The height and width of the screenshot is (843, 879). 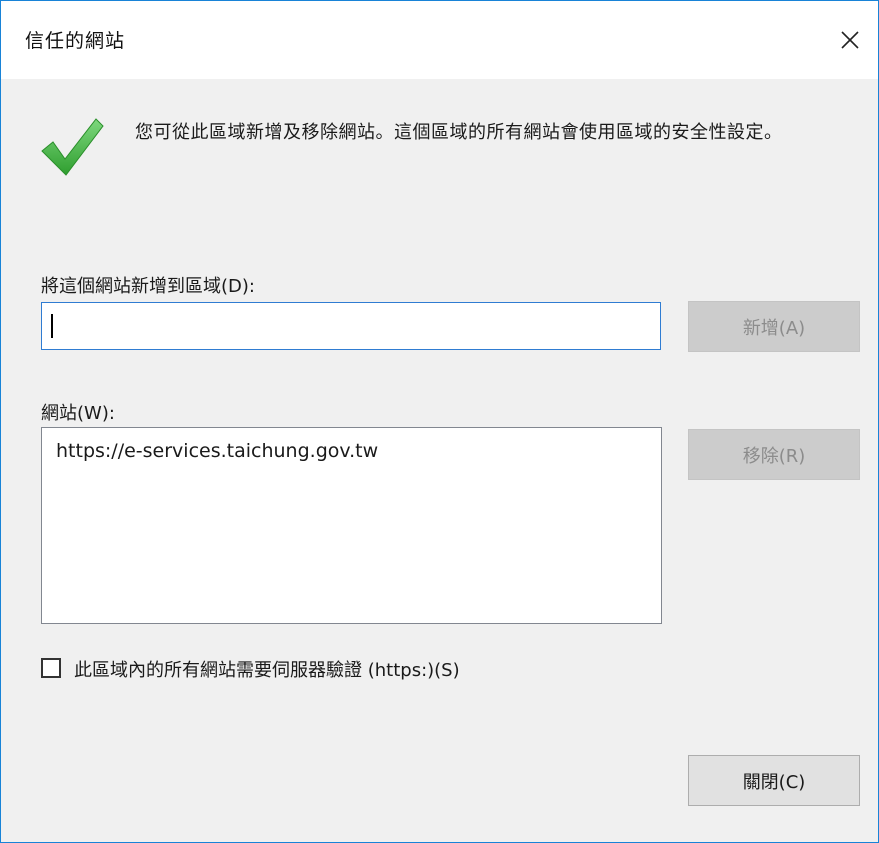 I want to click on close-window-button, so click(x=850, y=40).